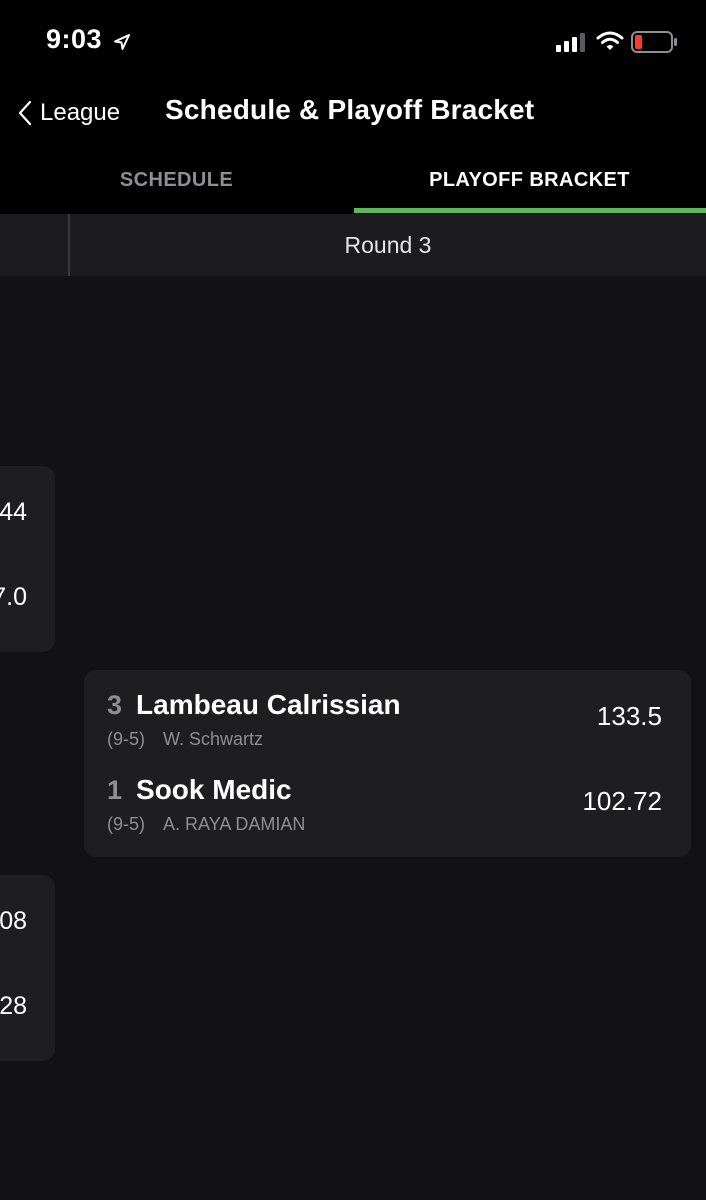 Image resolution: width=706 pixels, height=1200 pixels. I want to click on round-label: Round 3, so click(388, 245).